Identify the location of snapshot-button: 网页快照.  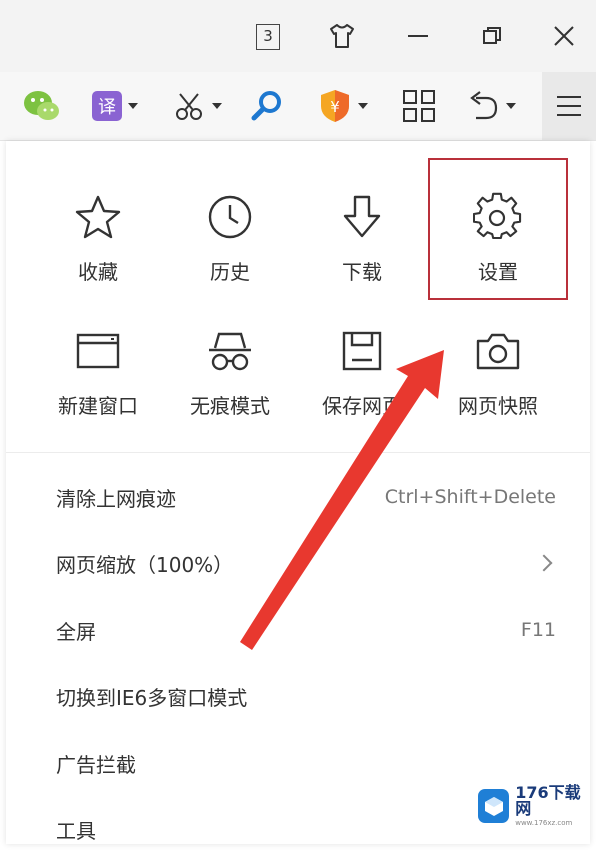
(498, 378).